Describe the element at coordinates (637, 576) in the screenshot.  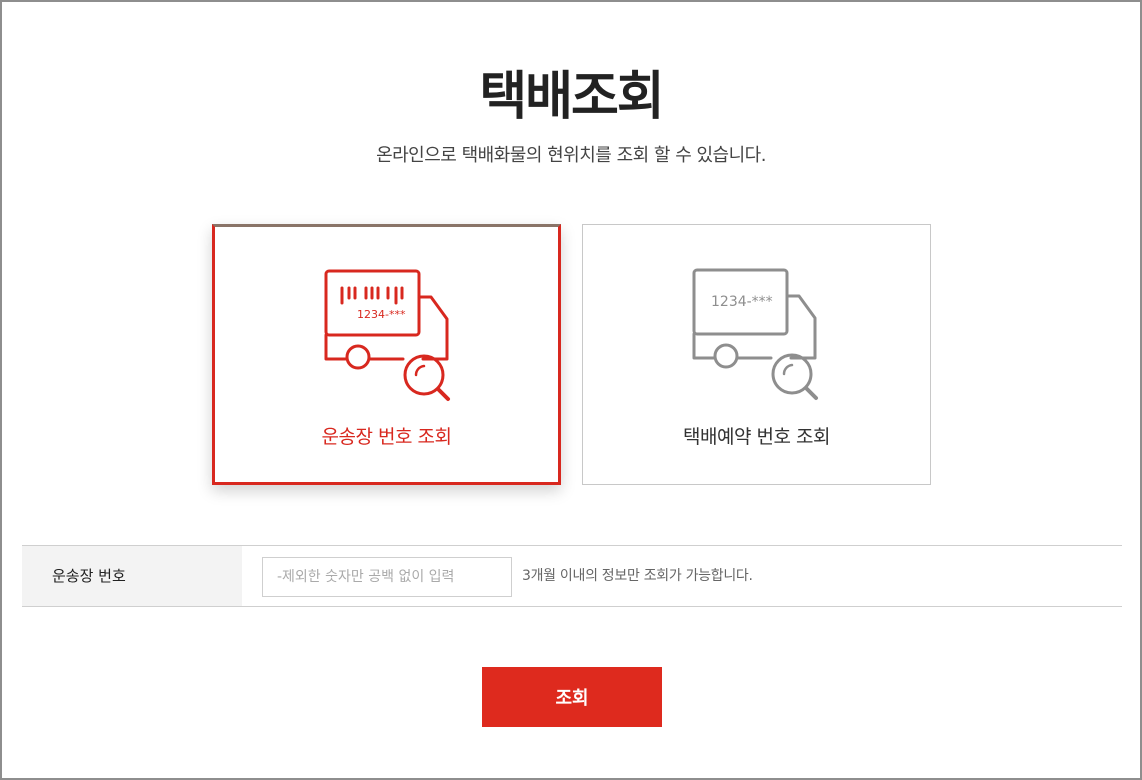
I see `help-text: 3개월 이내의 정보만 조회가 가능합니다.` at that location.